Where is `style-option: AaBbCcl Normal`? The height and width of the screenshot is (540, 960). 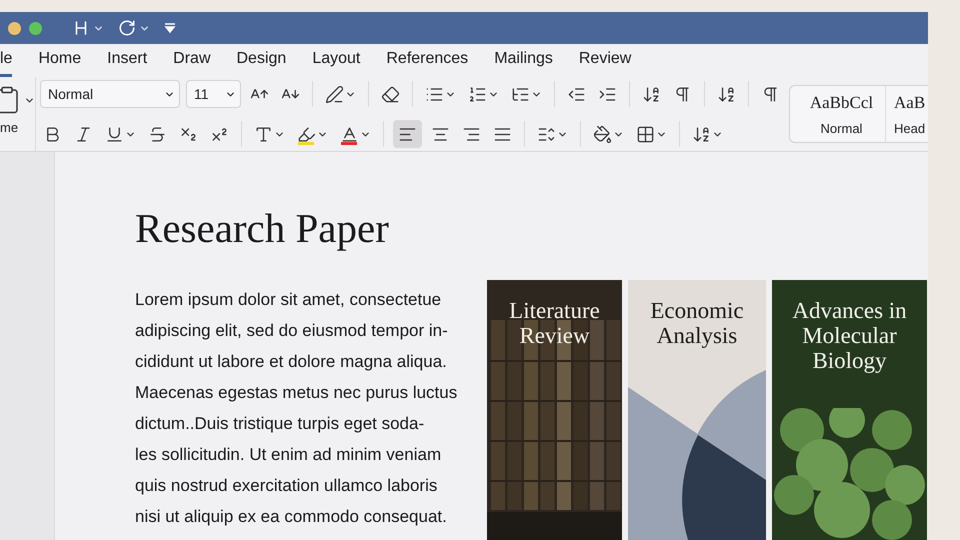
style-option: AaBbCcl Normal is located at coordinates (838, 114).